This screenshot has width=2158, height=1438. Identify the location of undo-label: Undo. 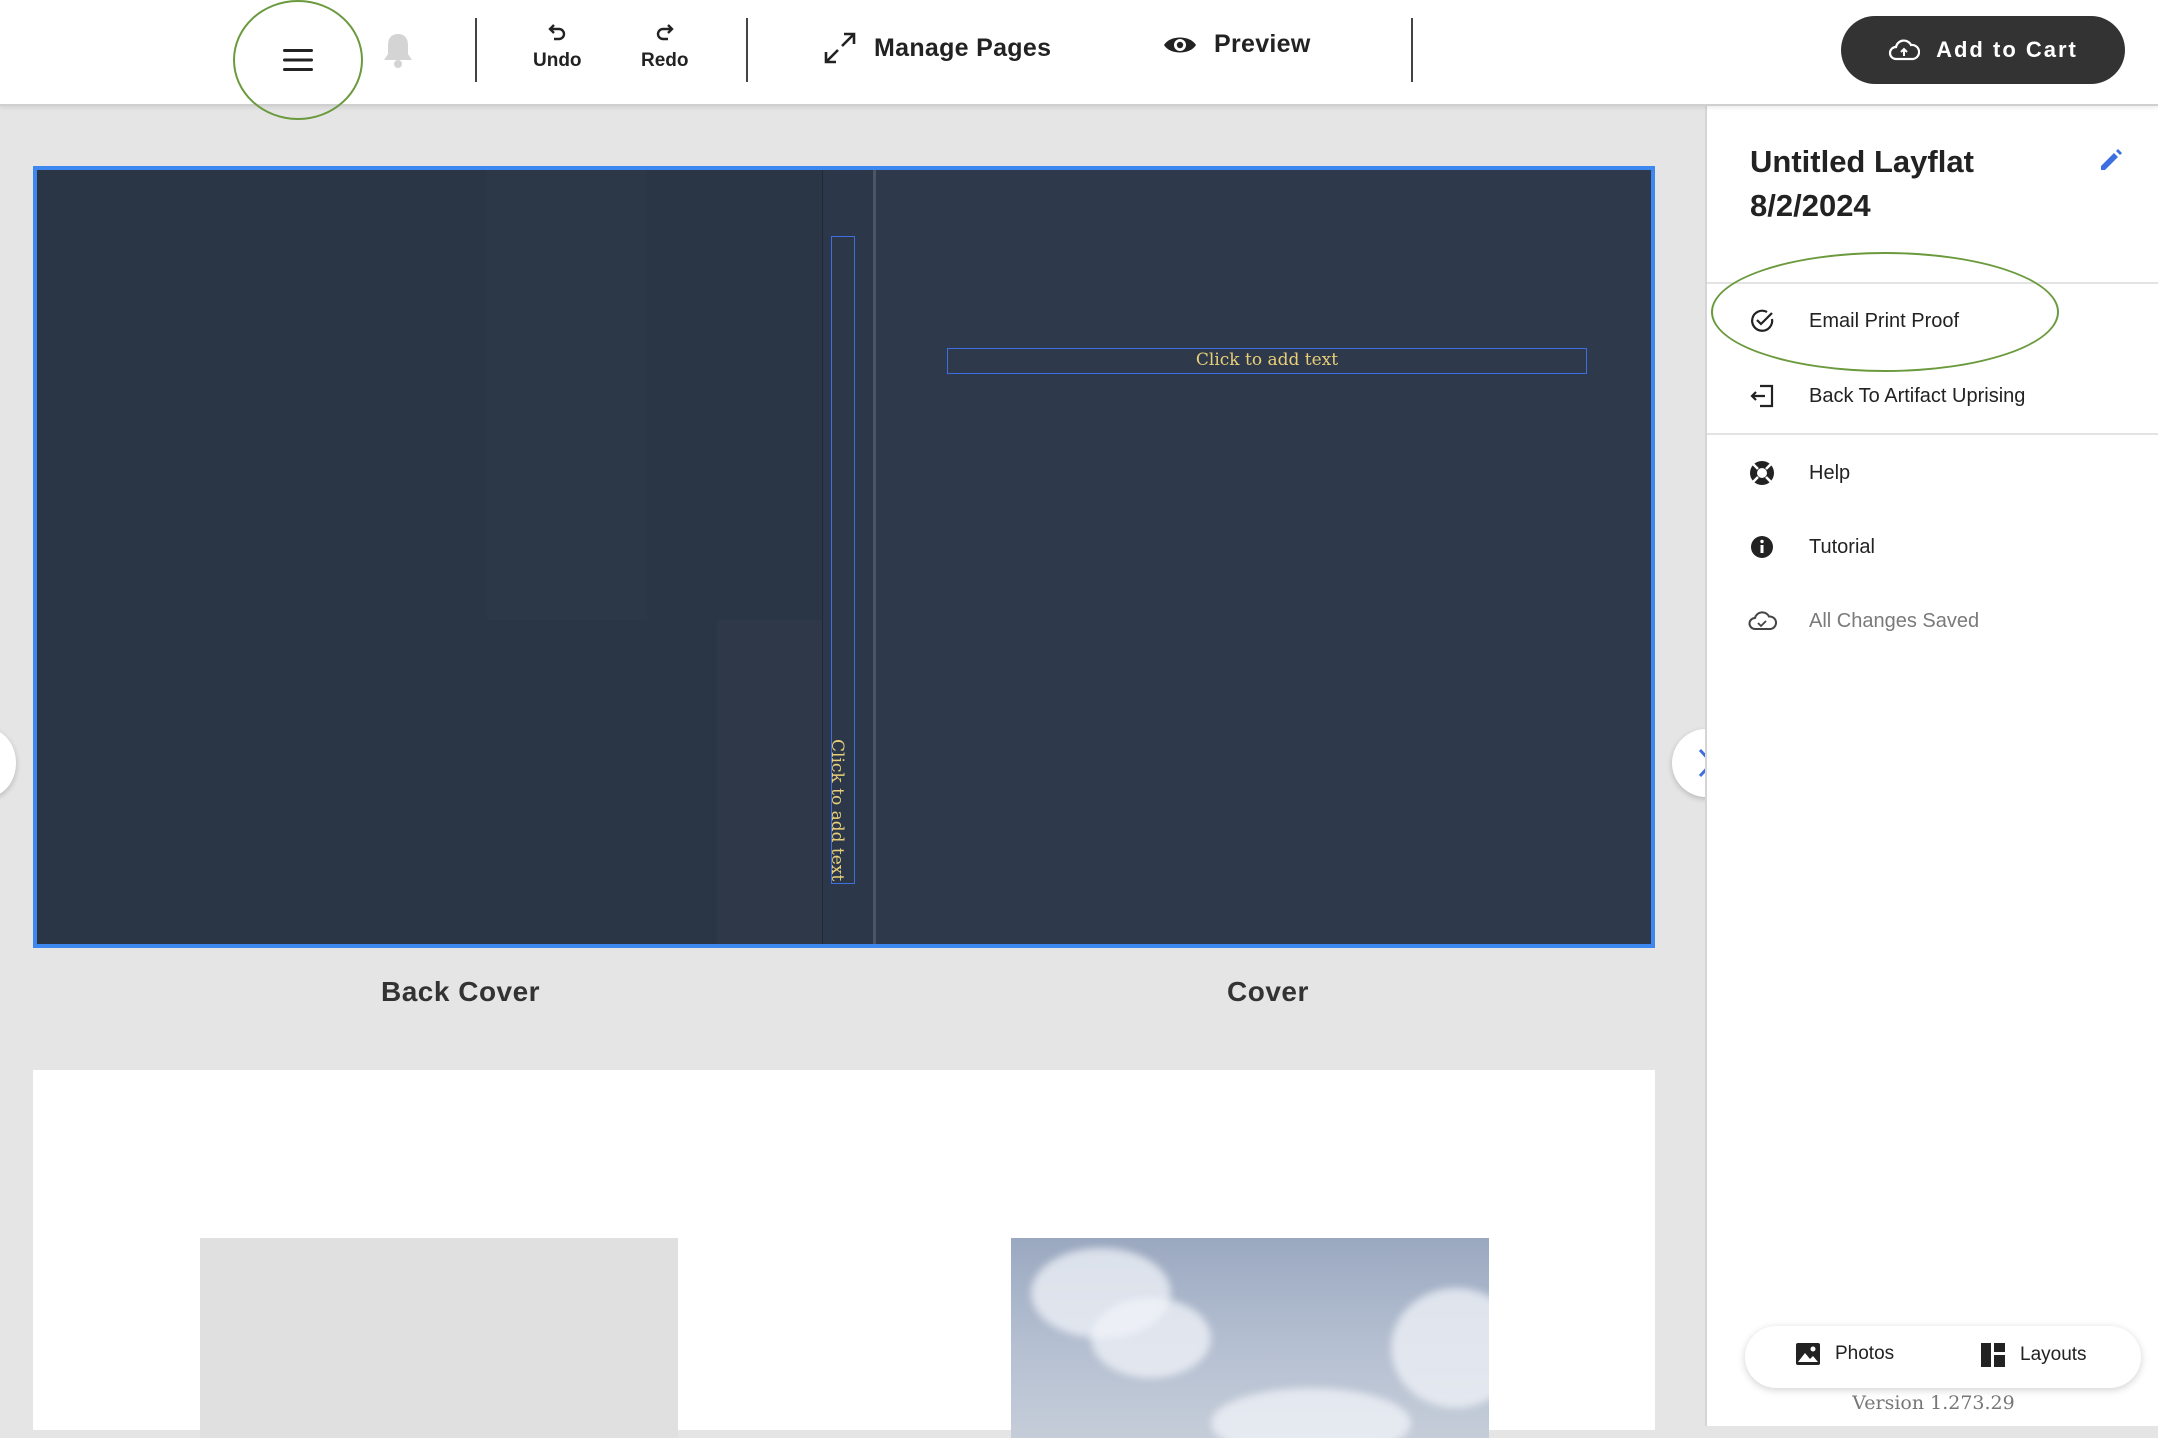
(557, 60).